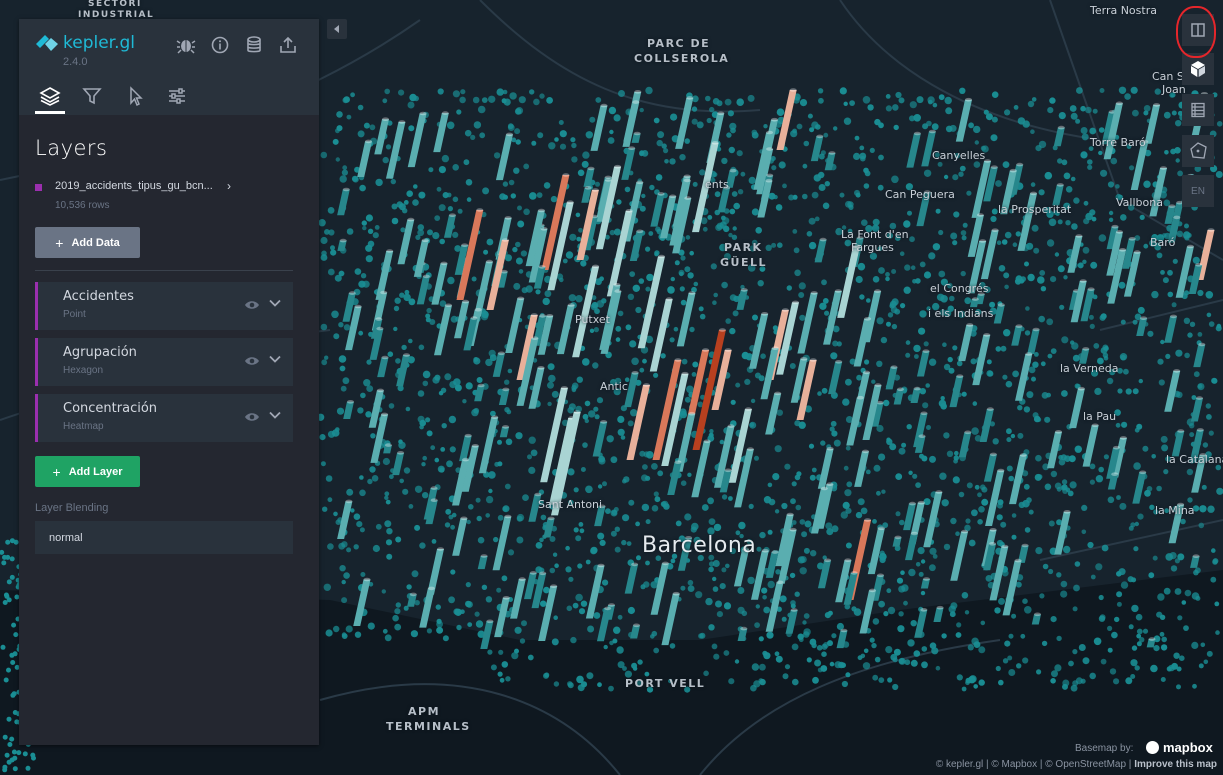 The image size is (1223, 775). Describe the element at coordinates (1198, 69) in the screenshot. I see `toggle-3d-button` at that location.